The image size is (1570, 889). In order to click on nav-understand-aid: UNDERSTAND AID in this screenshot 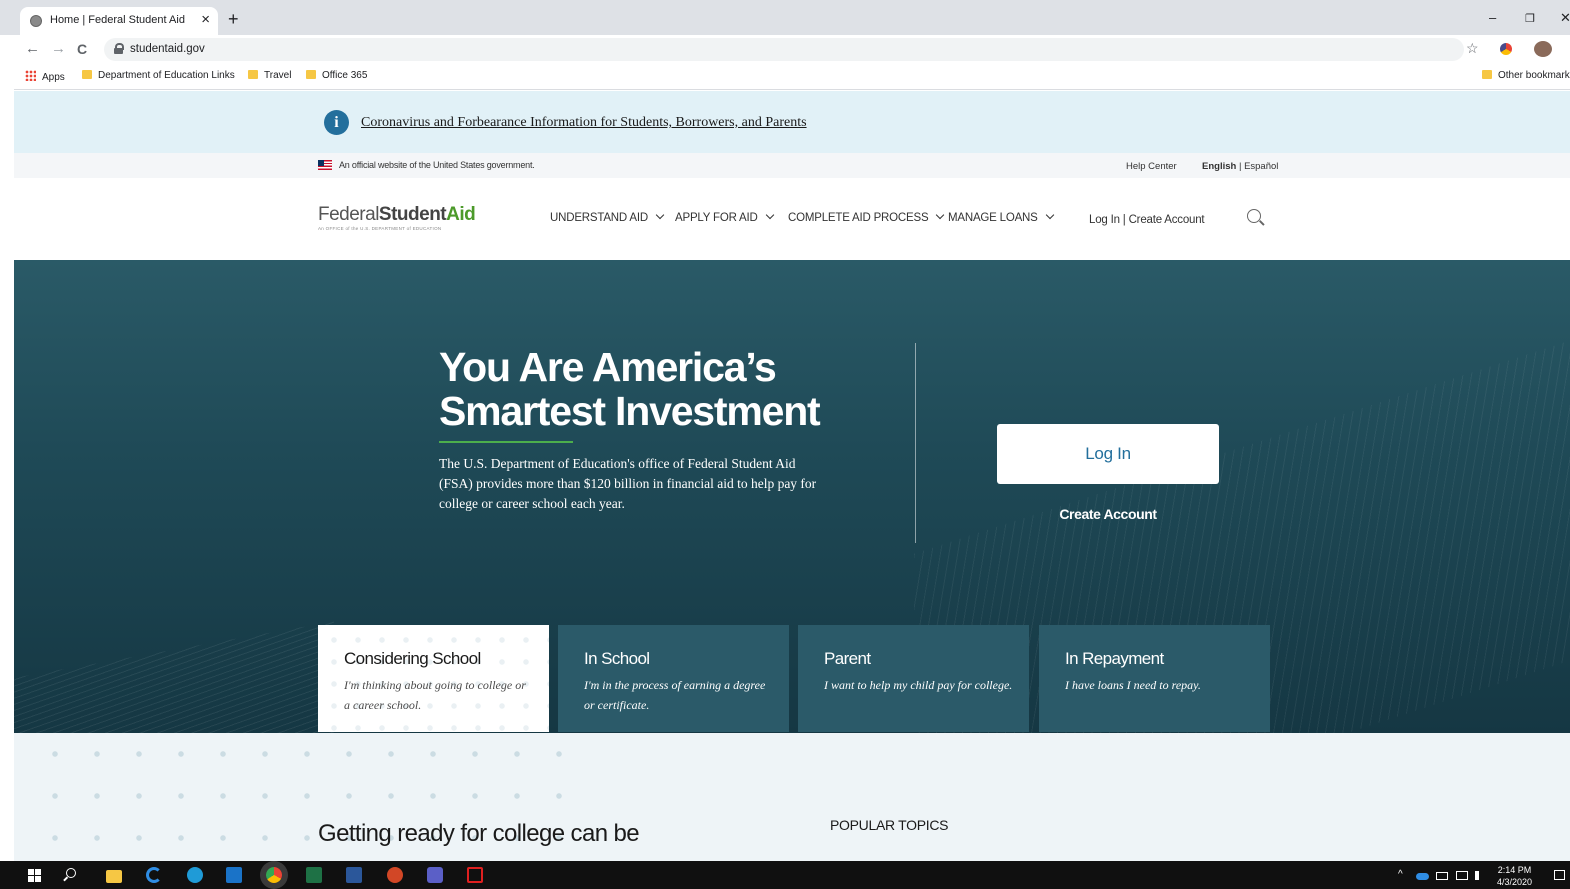, I will do `click(607, 217)`.